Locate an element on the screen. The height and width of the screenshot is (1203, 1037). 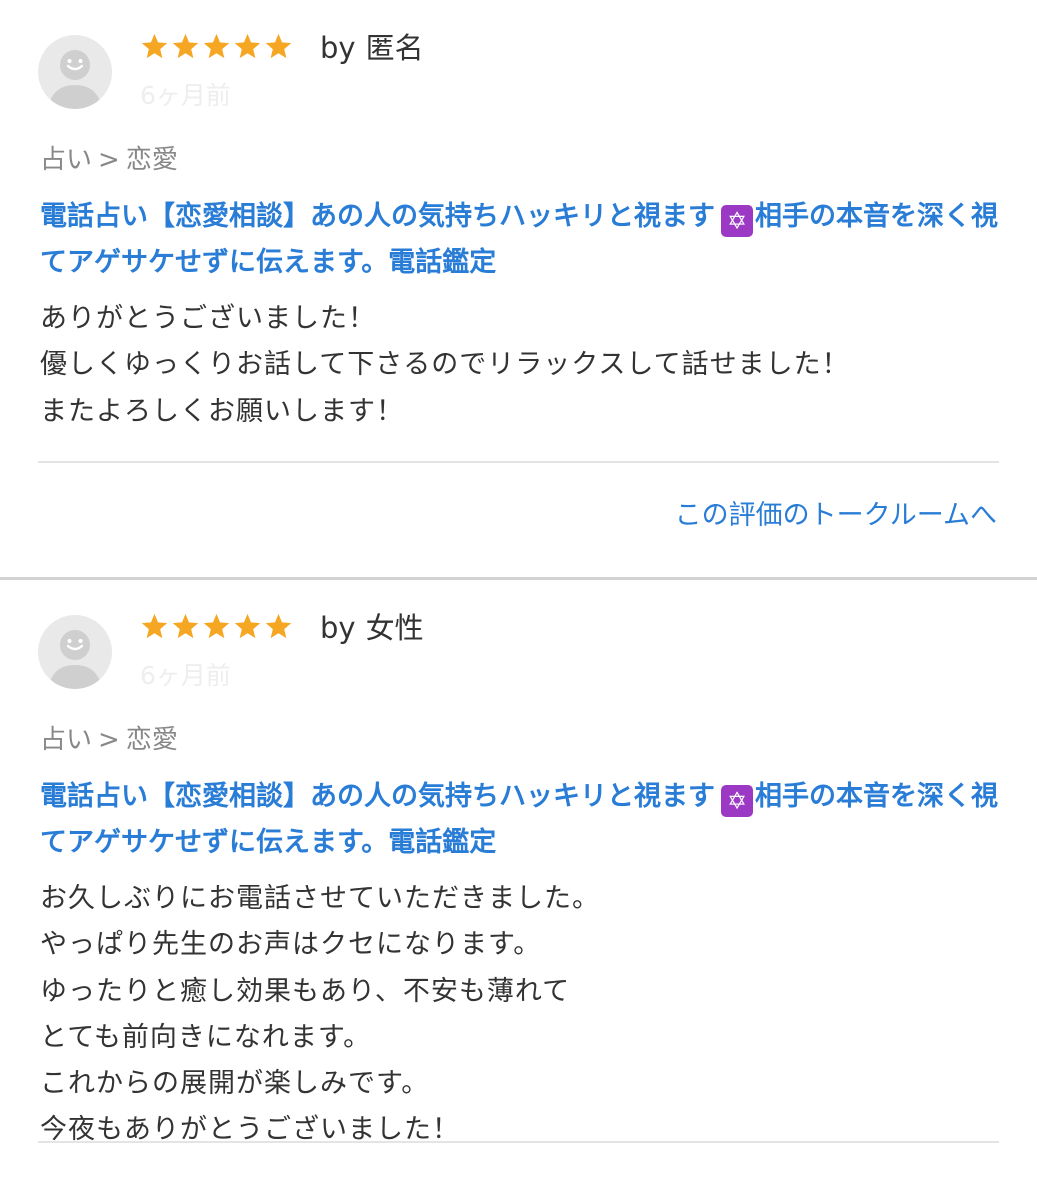
review-author: by 匿名 is located at coordinates (372, 48).